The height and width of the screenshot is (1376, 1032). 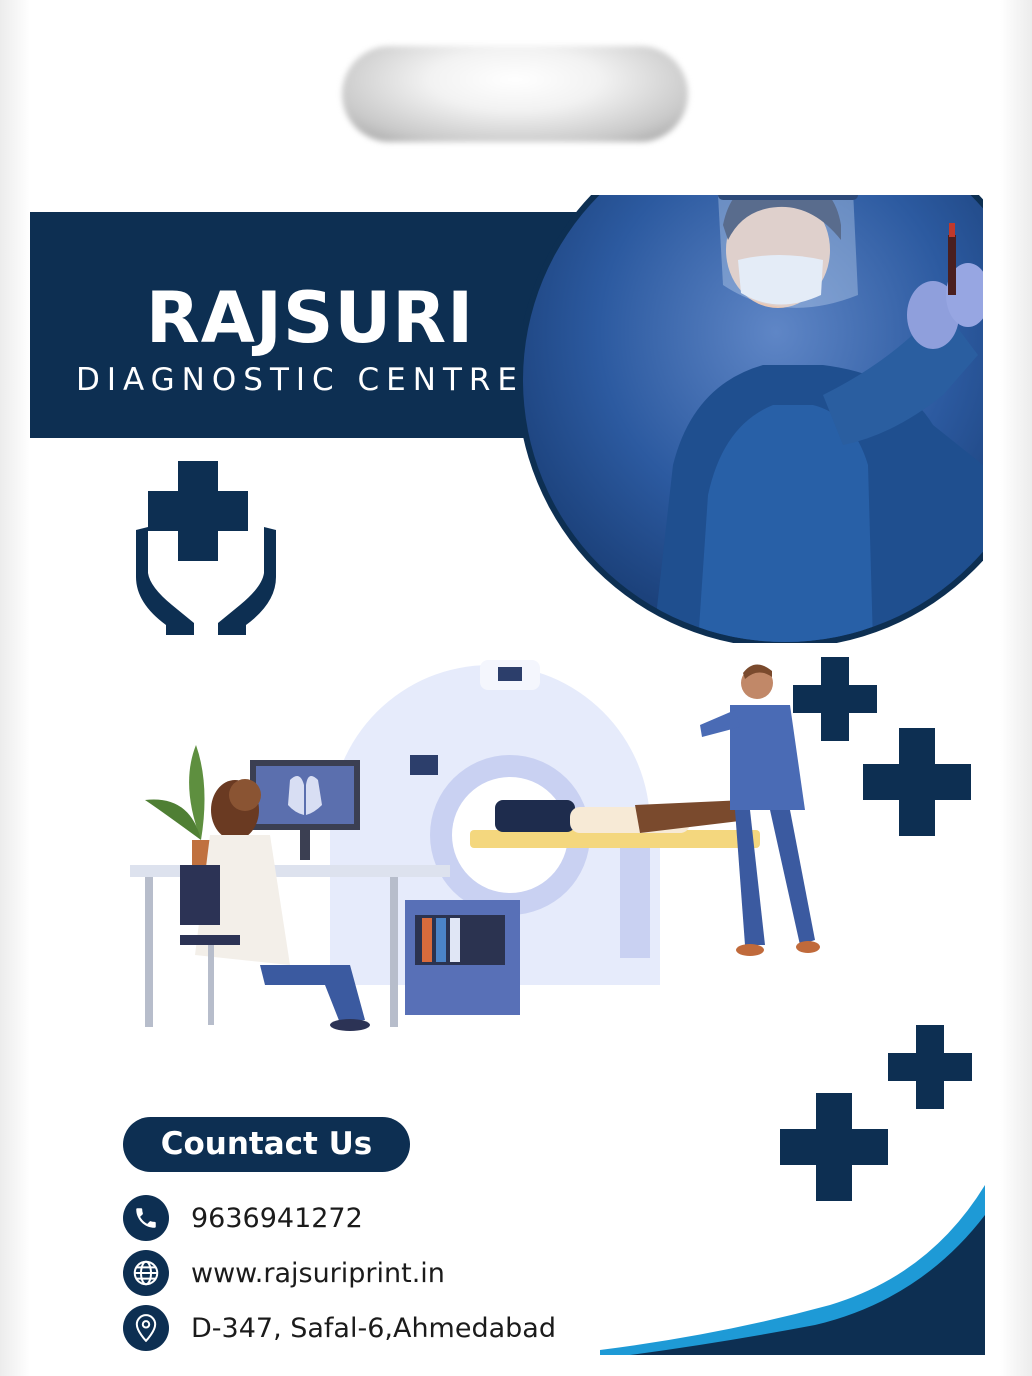 What do you see at coordinates (266, 1144) in the screenshot?
I see `contact-heading: Countact Us` at bounding box center [266, 1144].